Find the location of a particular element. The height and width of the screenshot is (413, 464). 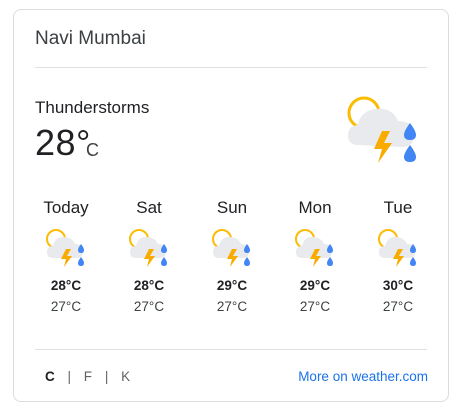

current-condition: Thunderstorms is located at coordinates (92, 107).